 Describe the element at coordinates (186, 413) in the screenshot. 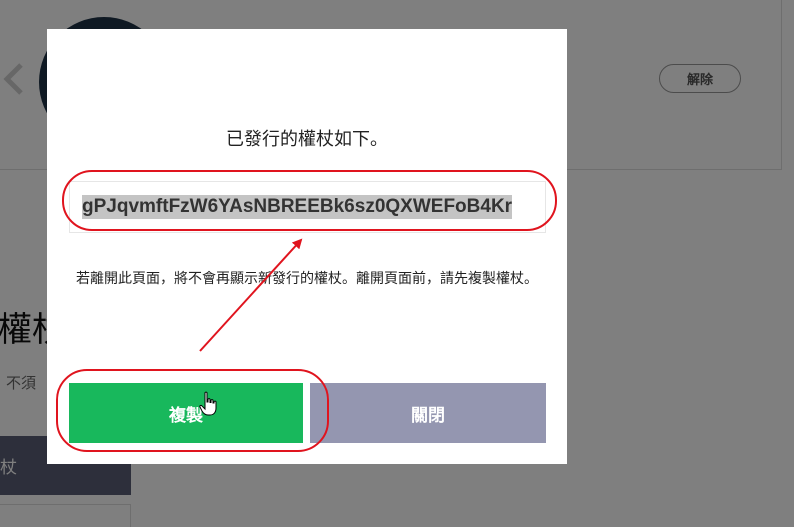

I see `copy-button: 複製` at that location.